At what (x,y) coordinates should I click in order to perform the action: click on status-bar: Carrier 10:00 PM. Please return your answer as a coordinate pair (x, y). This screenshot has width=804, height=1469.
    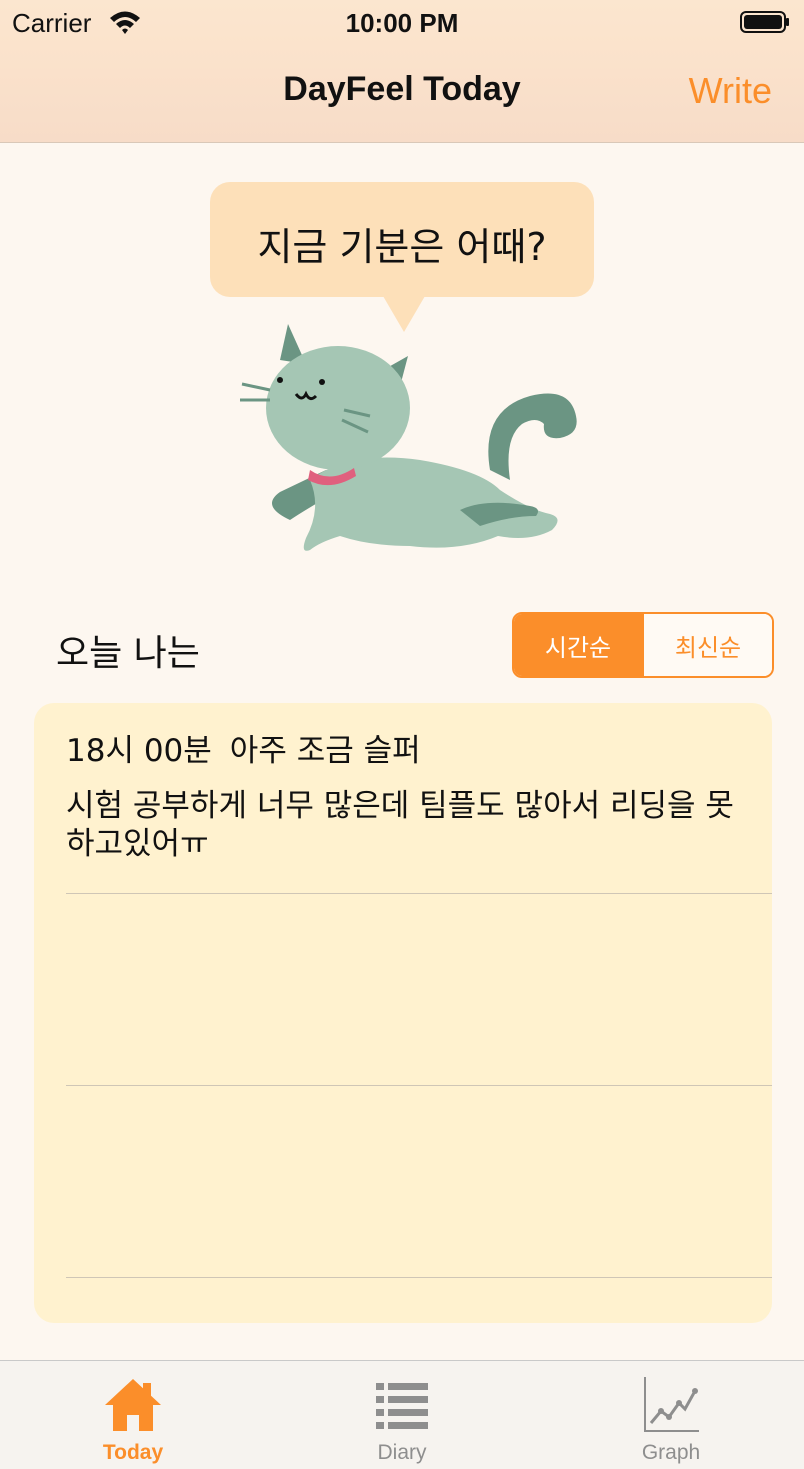
    Looking at the image, I should click on (402, 23).